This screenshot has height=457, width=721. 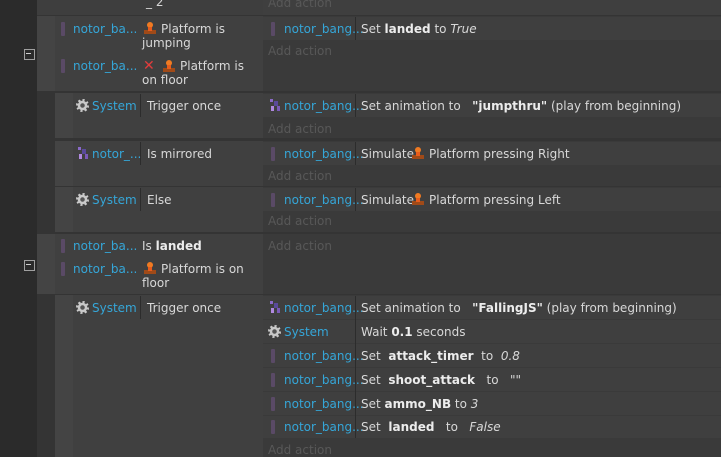 I want to click on wait-value: 0.1, so click(x=402, y=332).